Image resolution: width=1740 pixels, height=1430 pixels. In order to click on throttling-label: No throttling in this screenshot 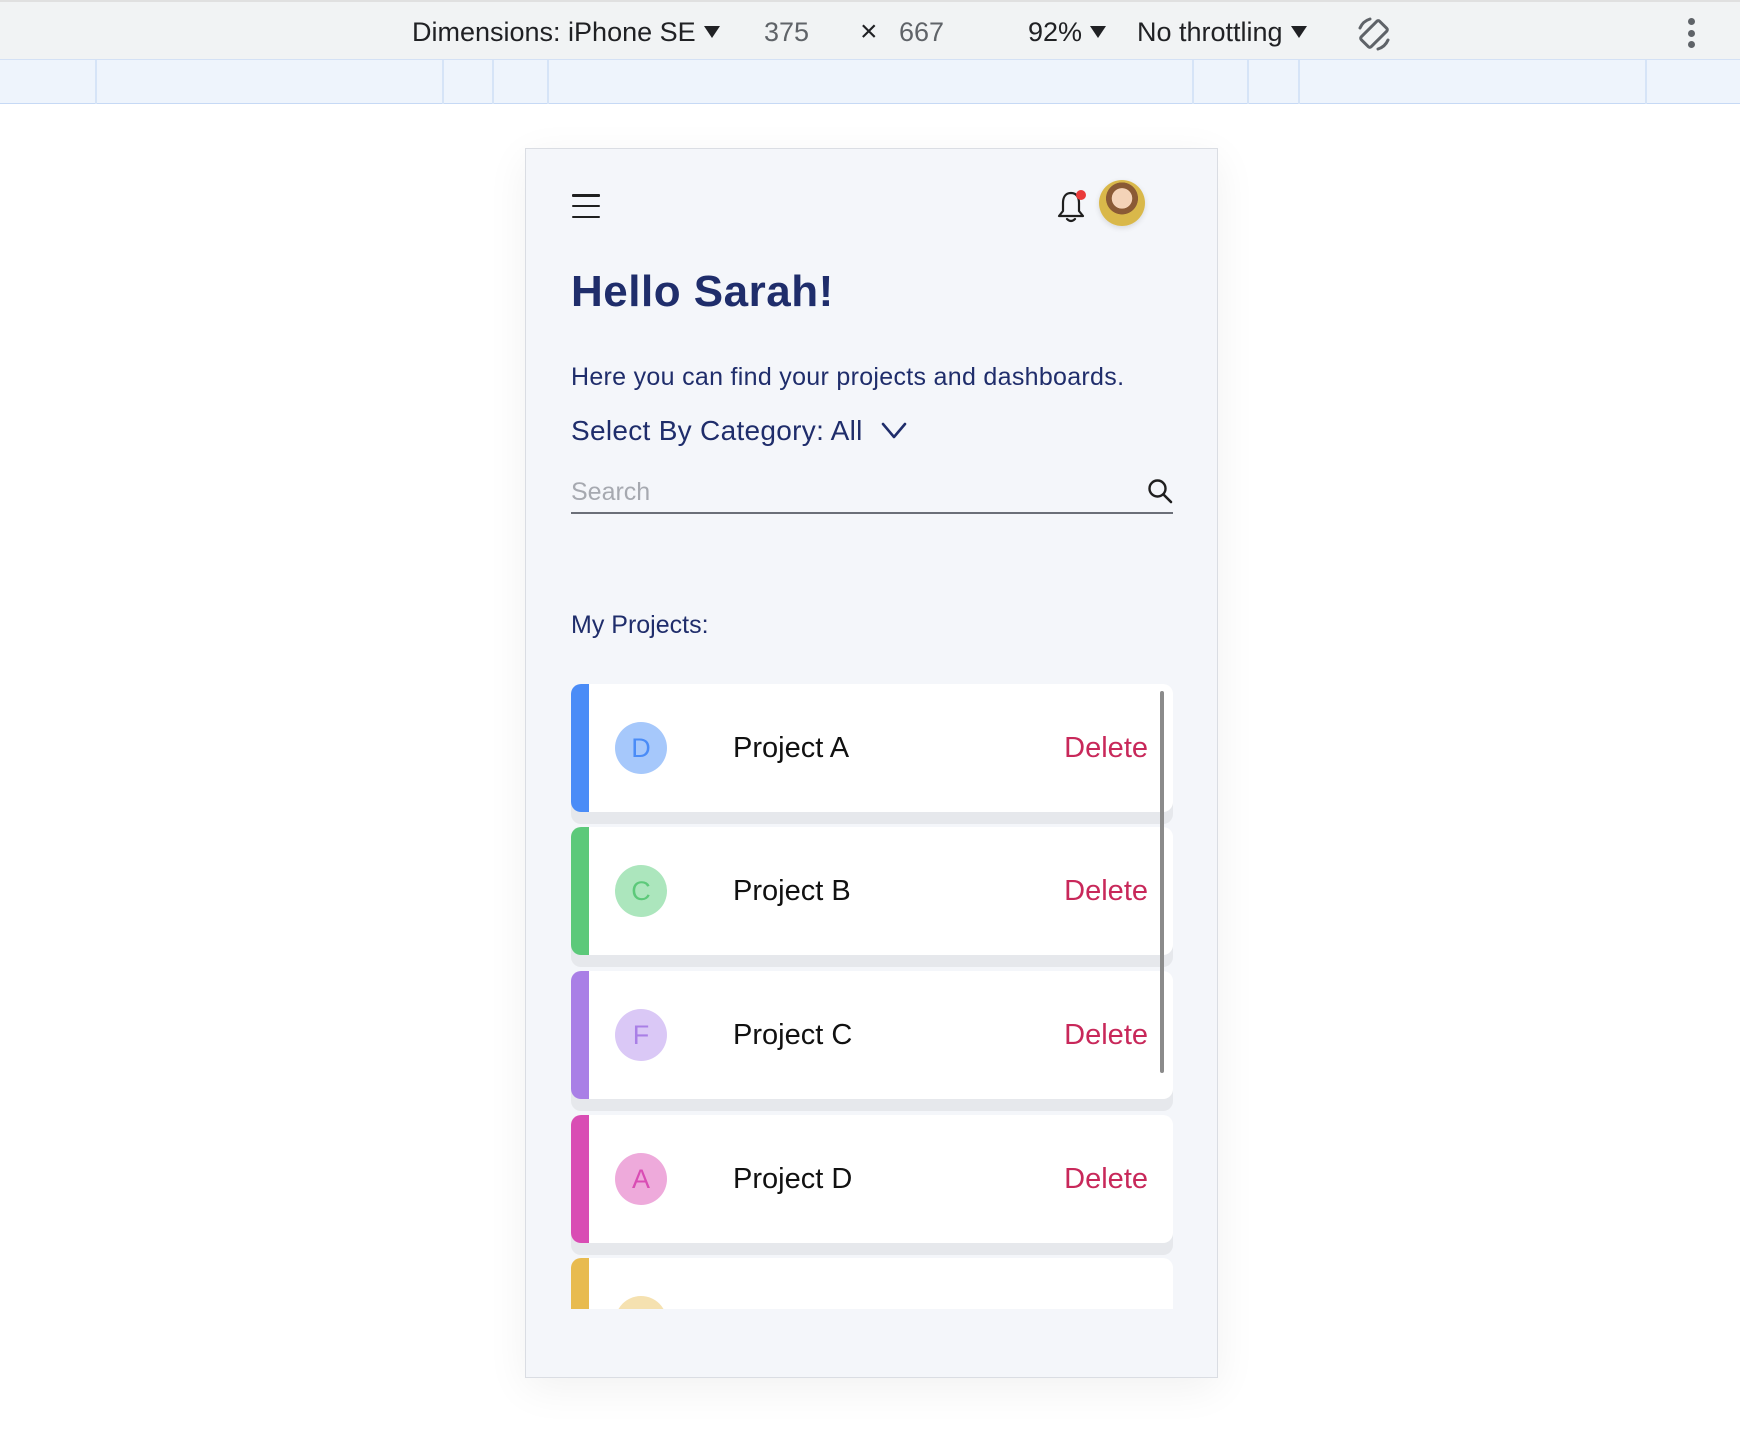, I will do `click(1210, 31)`.